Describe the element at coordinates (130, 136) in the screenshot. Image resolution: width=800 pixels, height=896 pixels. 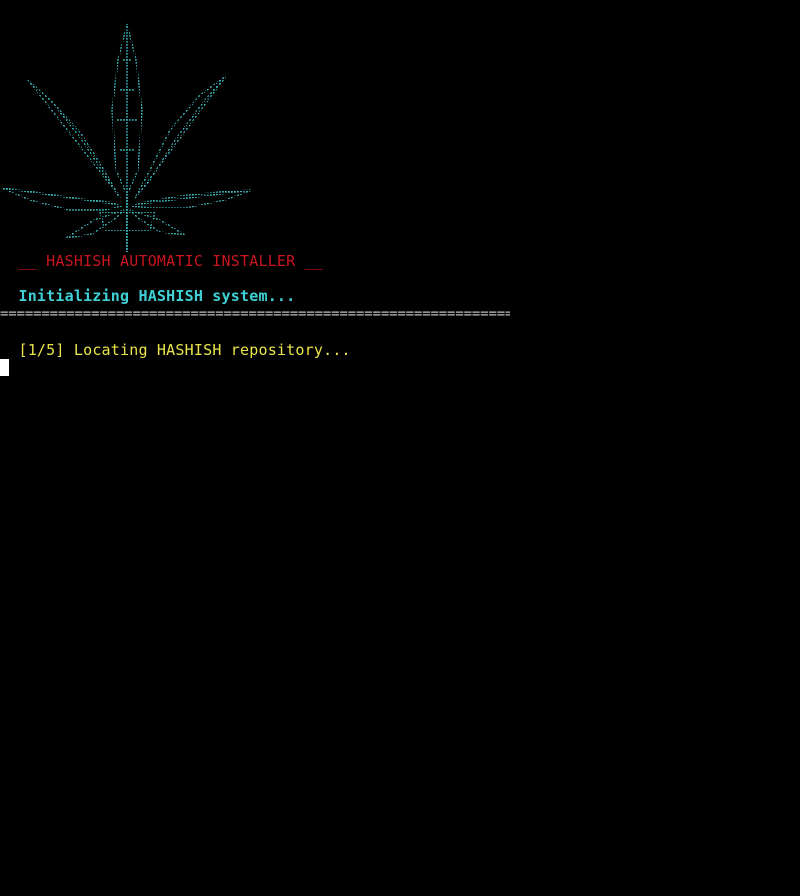
I see `cannabis-leaf-icon` at that location.